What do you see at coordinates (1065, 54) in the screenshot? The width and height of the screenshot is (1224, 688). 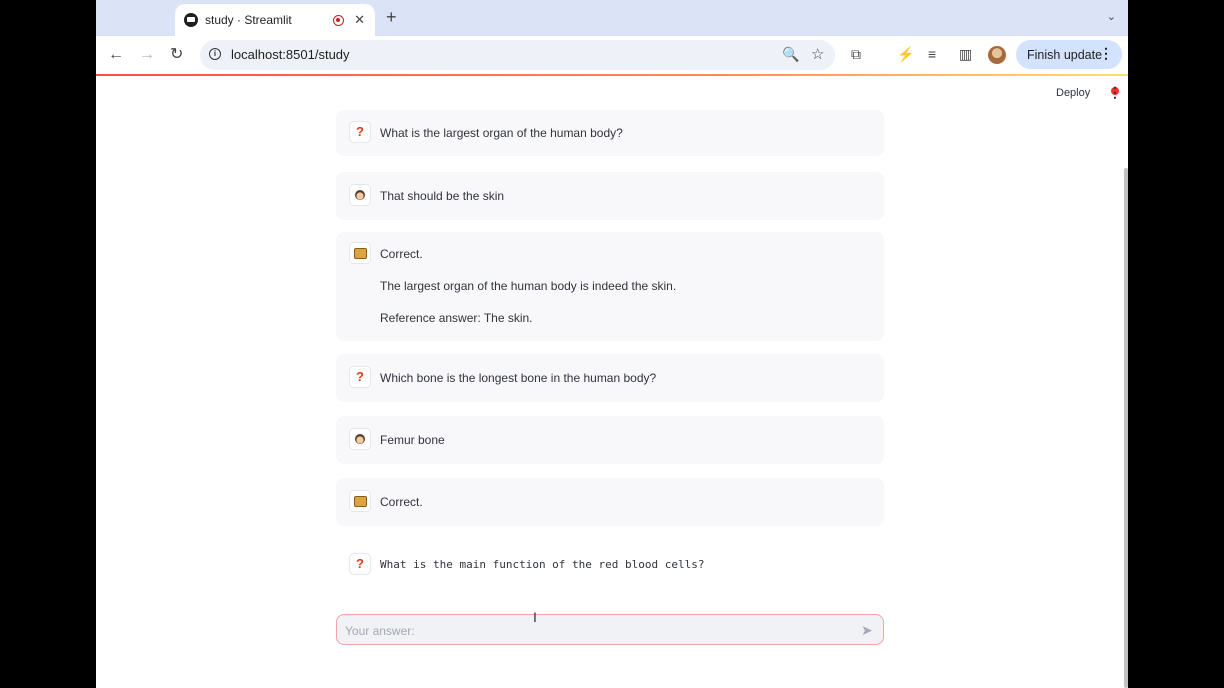 I see `finish-update-label: Finish update` at bounding box center [1065, 54].